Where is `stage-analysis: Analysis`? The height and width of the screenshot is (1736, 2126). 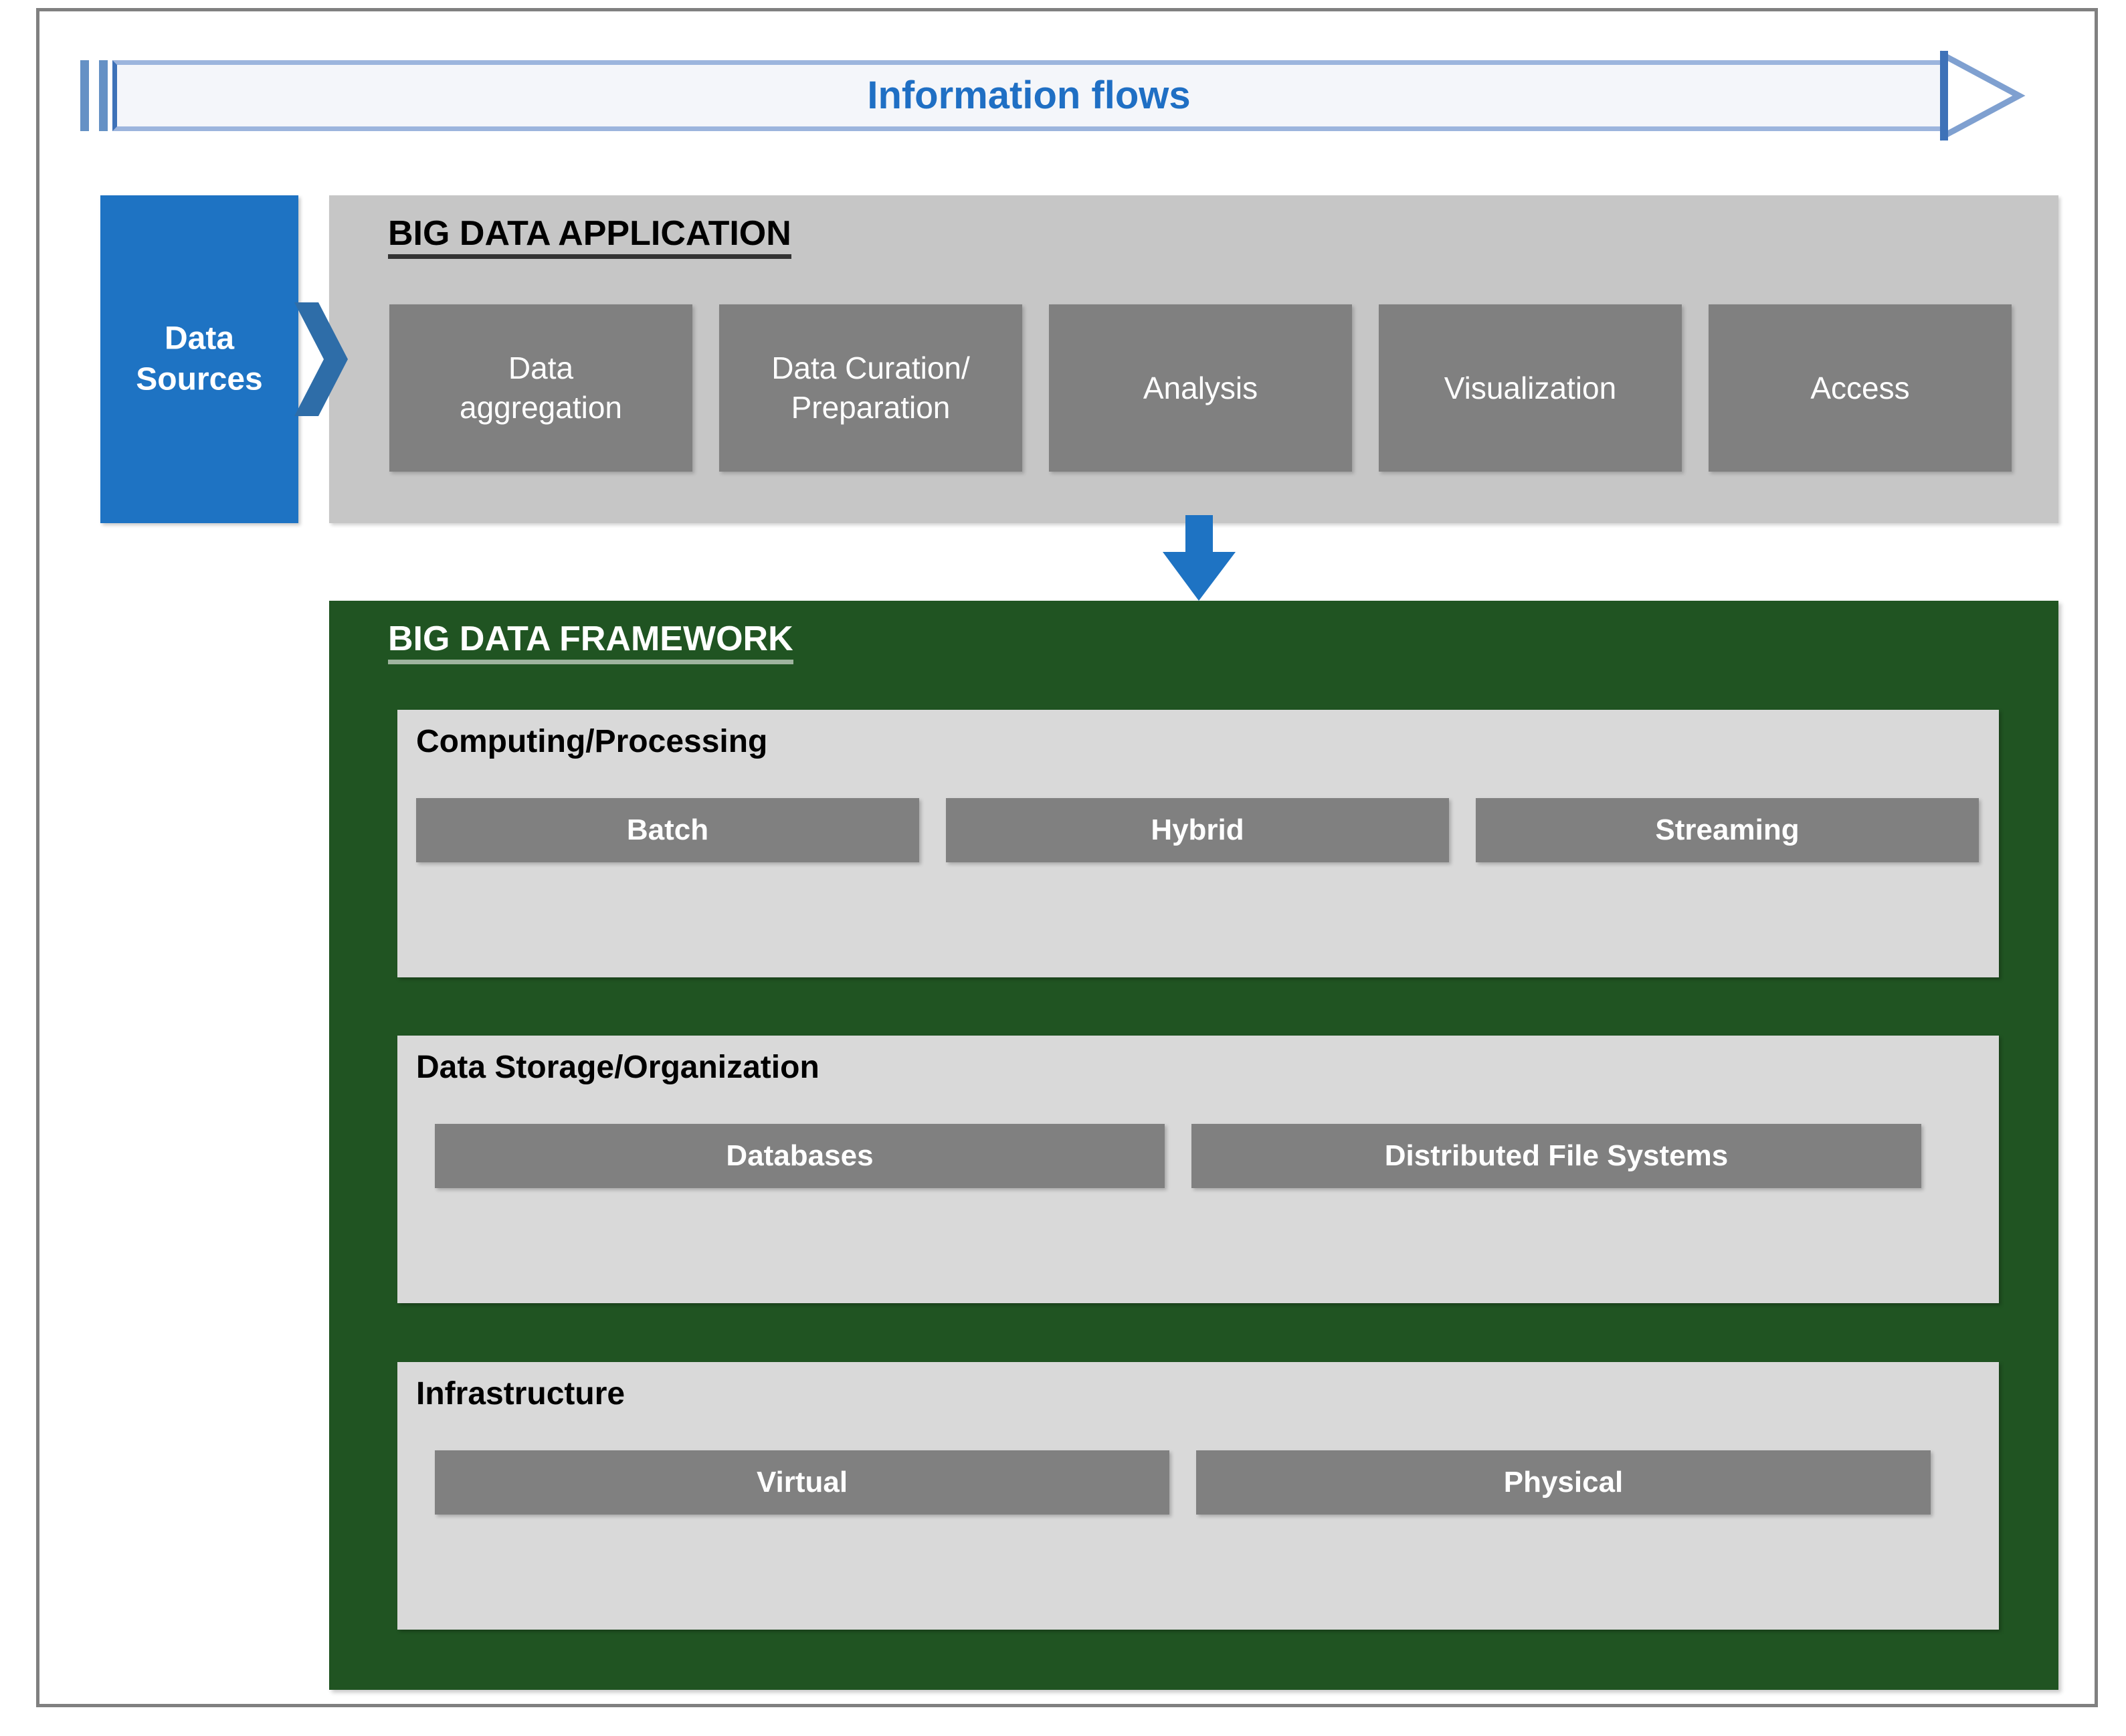
stage-analysis: Analysis is located at coordinates (1200, 388).